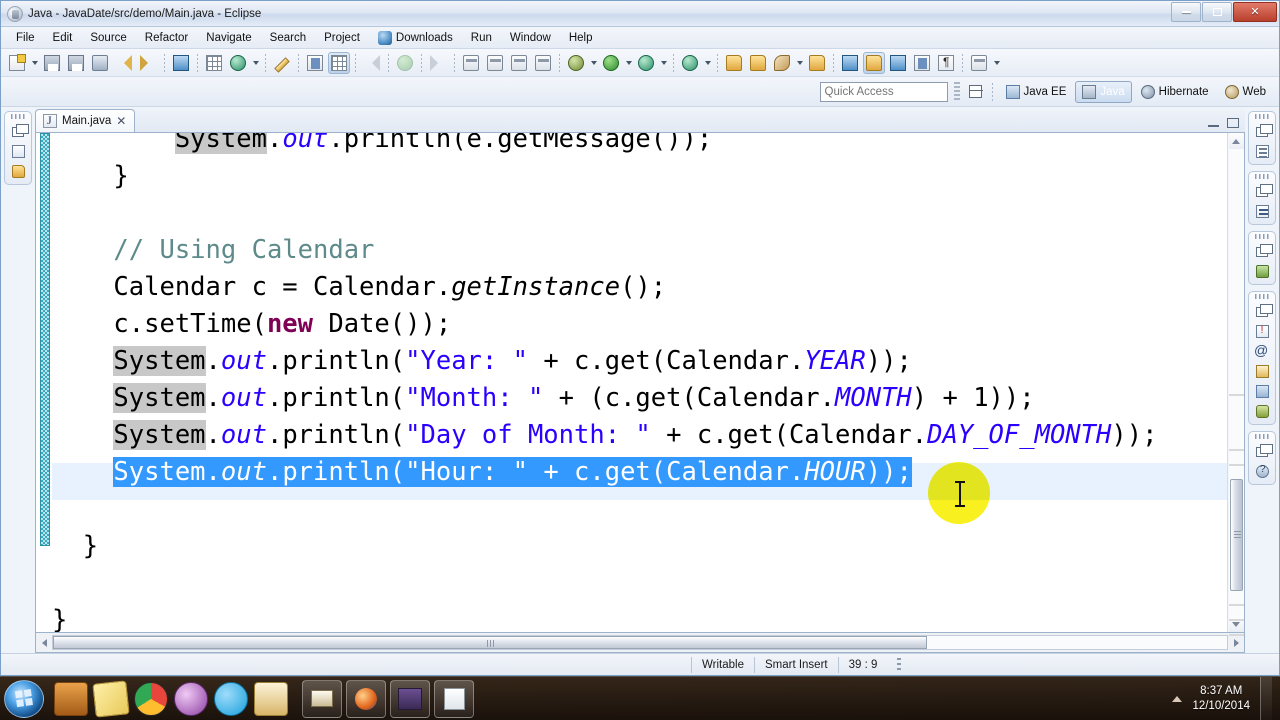 This screenshot has width=1280, height=720. I want to click on run-button, so click(611, 63).